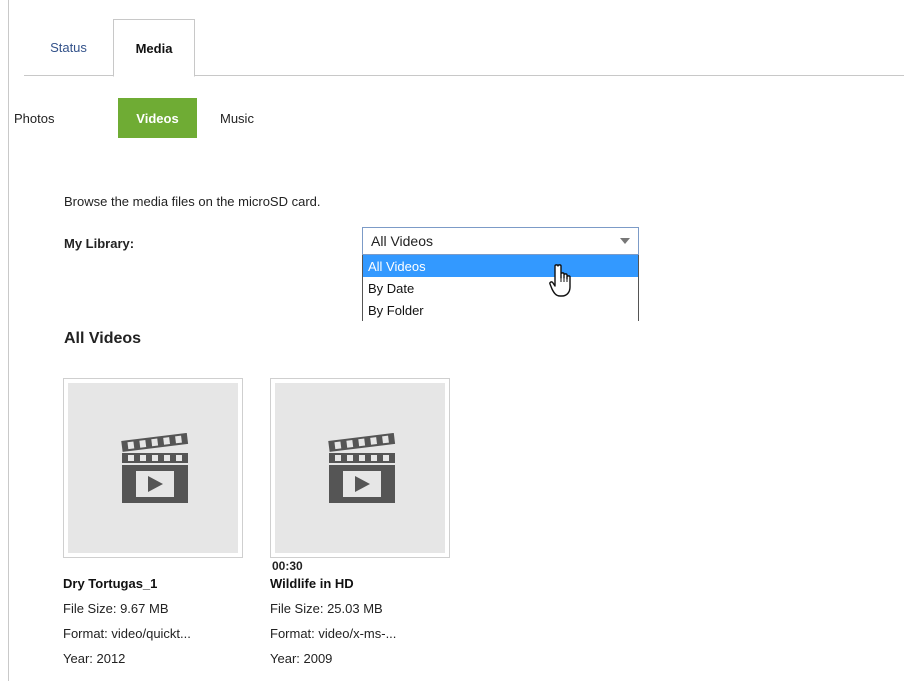 The width and height of the screenshot is (904, 681). Describe the element at coordinates (154, 48) in the screenshot. I see `tab-media: Media` at that location.